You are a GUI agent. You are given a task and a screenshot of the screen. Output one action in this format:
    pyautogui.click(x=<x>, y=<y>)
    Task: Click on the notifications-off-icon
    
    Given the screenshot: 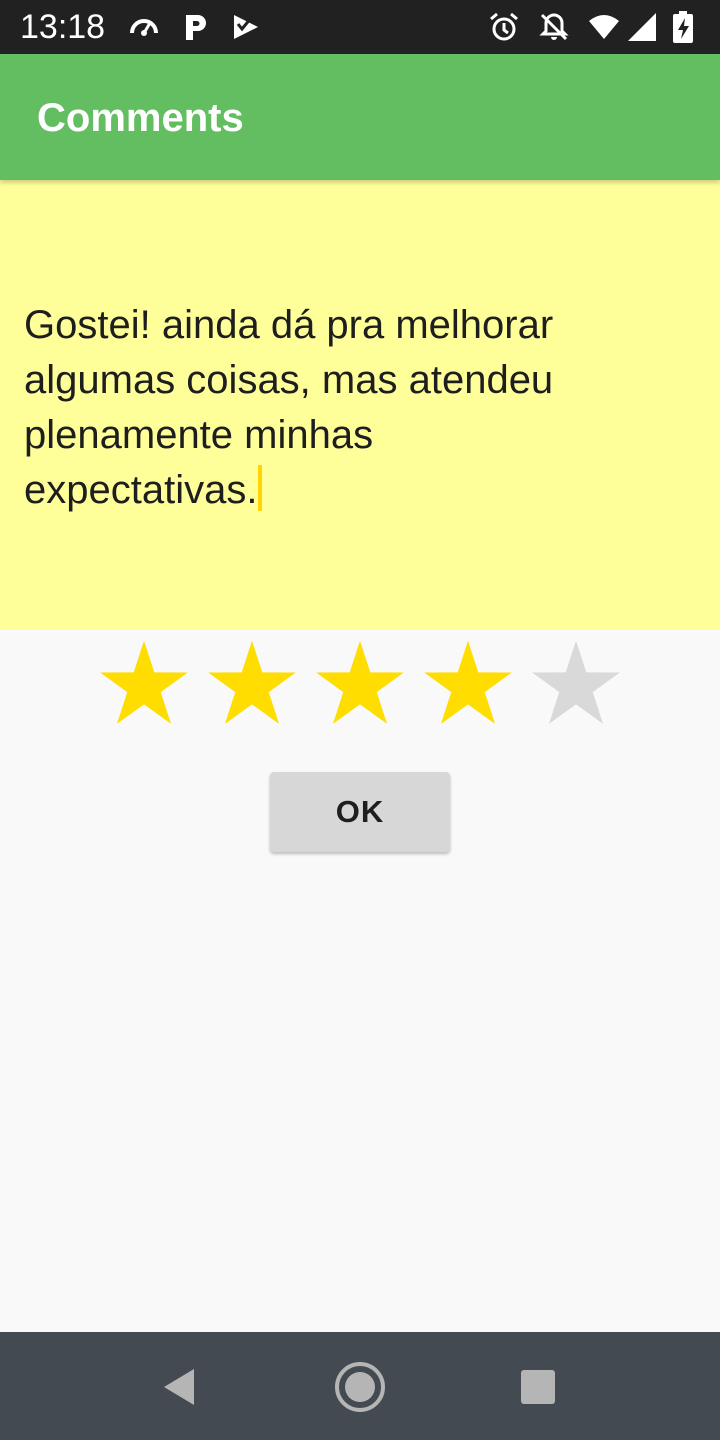 What is the action you would take?
    pyautogui.click(x=554, y=27)
    